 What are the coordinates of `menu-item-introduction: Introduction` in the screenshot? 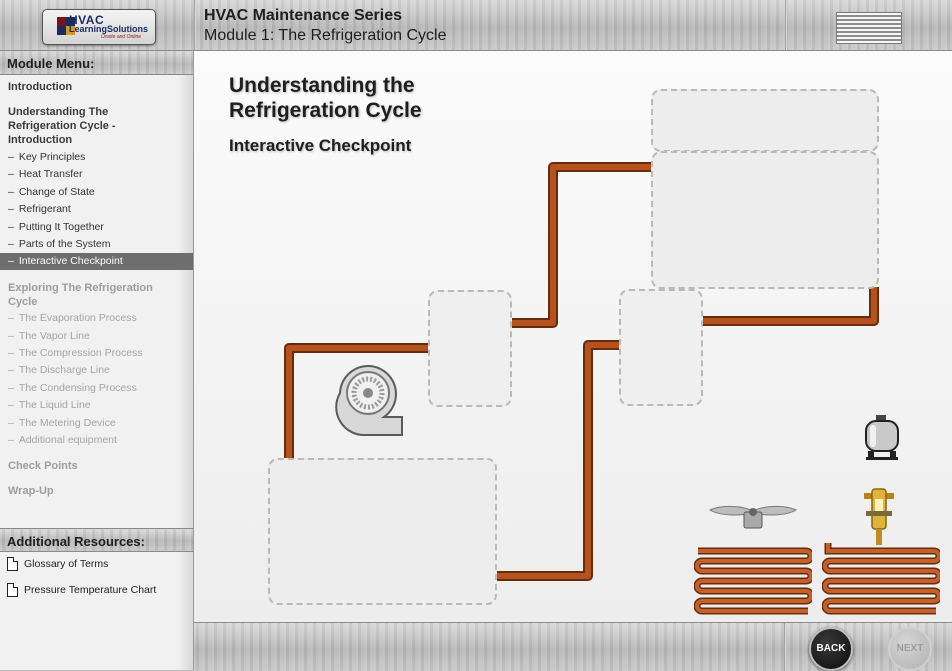 It's located at (40, 87).